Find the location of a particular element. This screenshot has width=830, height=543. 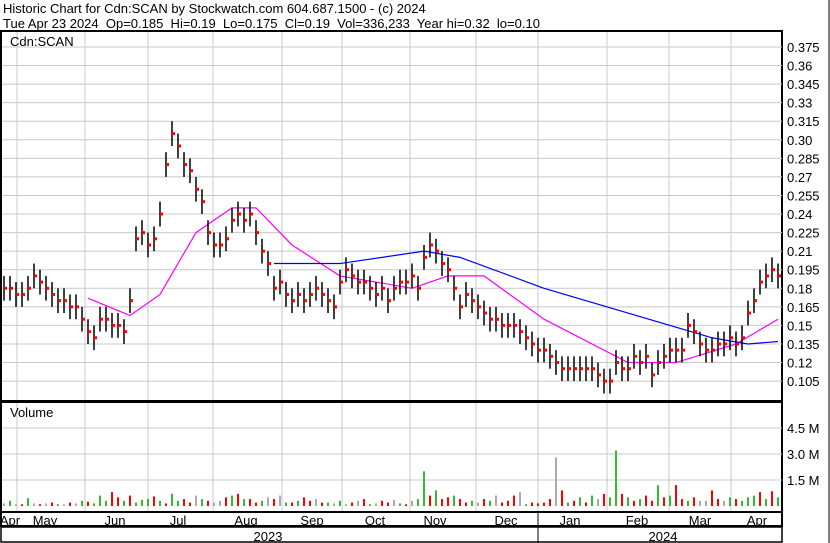

price-tick-label: 0.27 is located at coordinates (799, 177).